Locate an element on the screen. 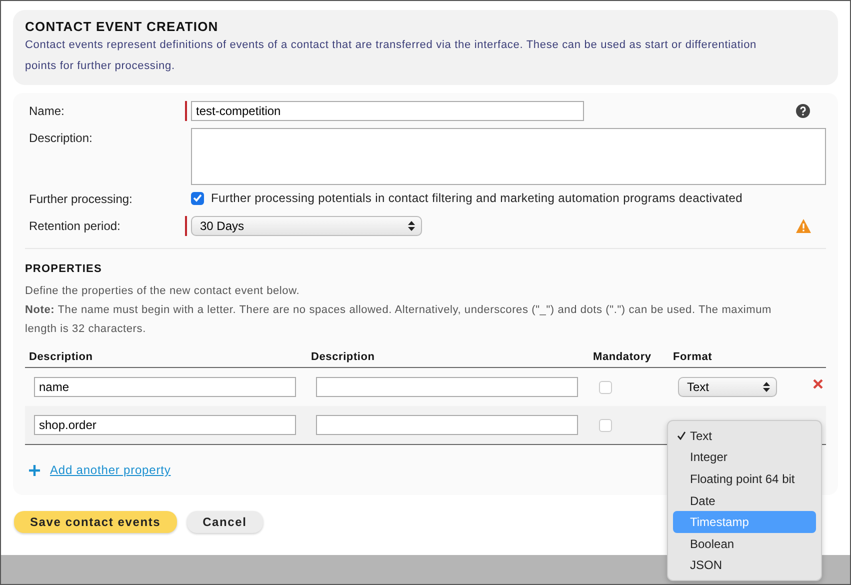 Image resolution: width=851 pixels, height=585 pixels. menu-item: Boolean is located at coordinates (744, 543).